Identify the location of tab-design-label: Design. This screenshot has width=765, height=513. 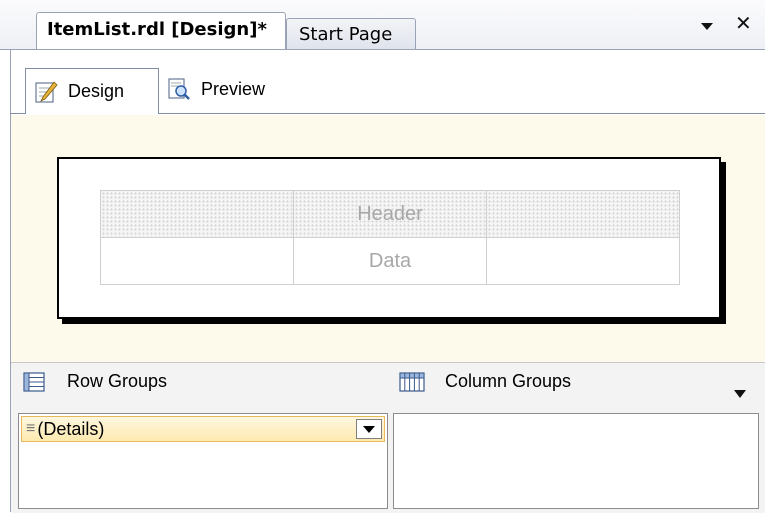
(96, 91).